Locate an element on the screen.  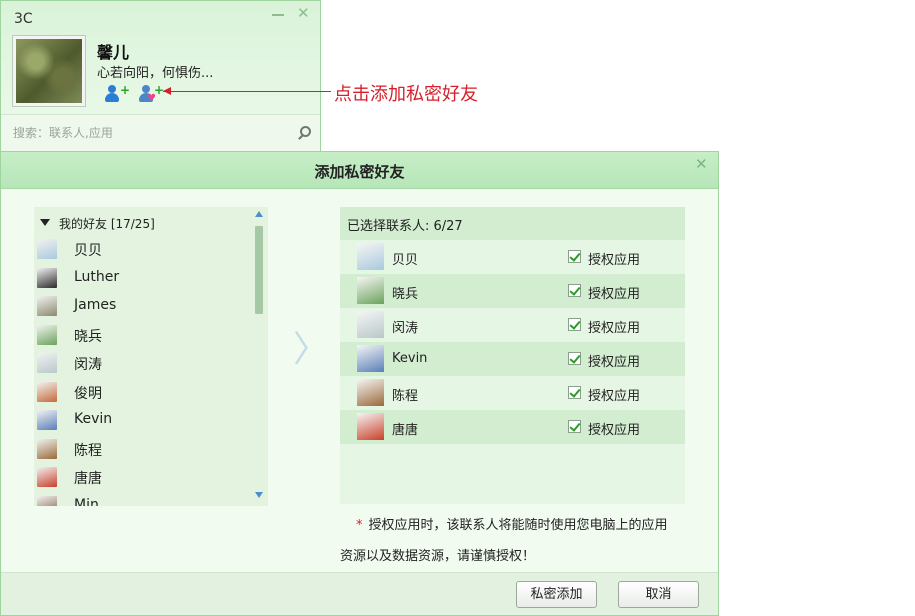
search-bar is located at coordinates (160, 133).